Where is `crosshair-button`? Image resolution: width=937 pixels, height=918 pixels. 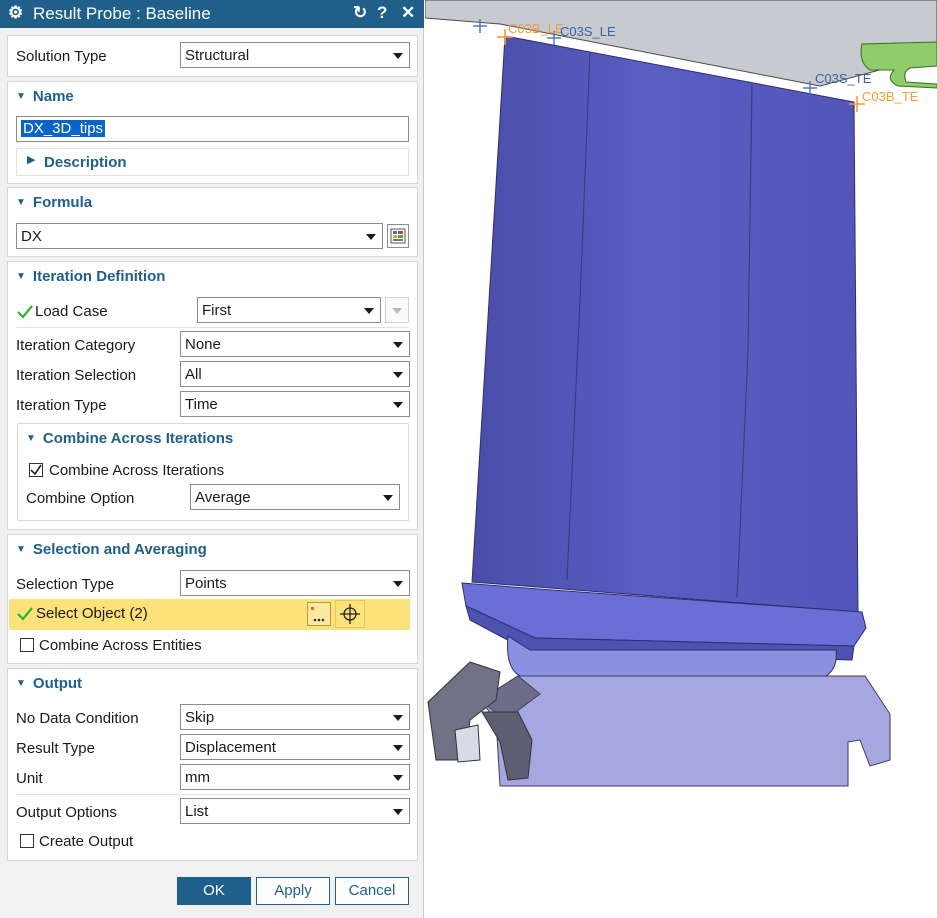
crosshair-button is located at coordinates (350, 614).